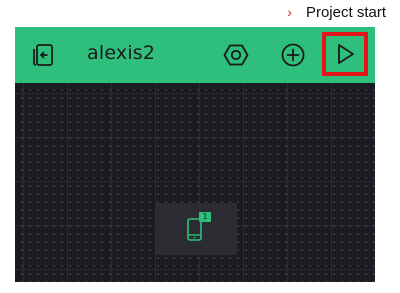  I want to click on add-circle-icon, so click(293, 55).